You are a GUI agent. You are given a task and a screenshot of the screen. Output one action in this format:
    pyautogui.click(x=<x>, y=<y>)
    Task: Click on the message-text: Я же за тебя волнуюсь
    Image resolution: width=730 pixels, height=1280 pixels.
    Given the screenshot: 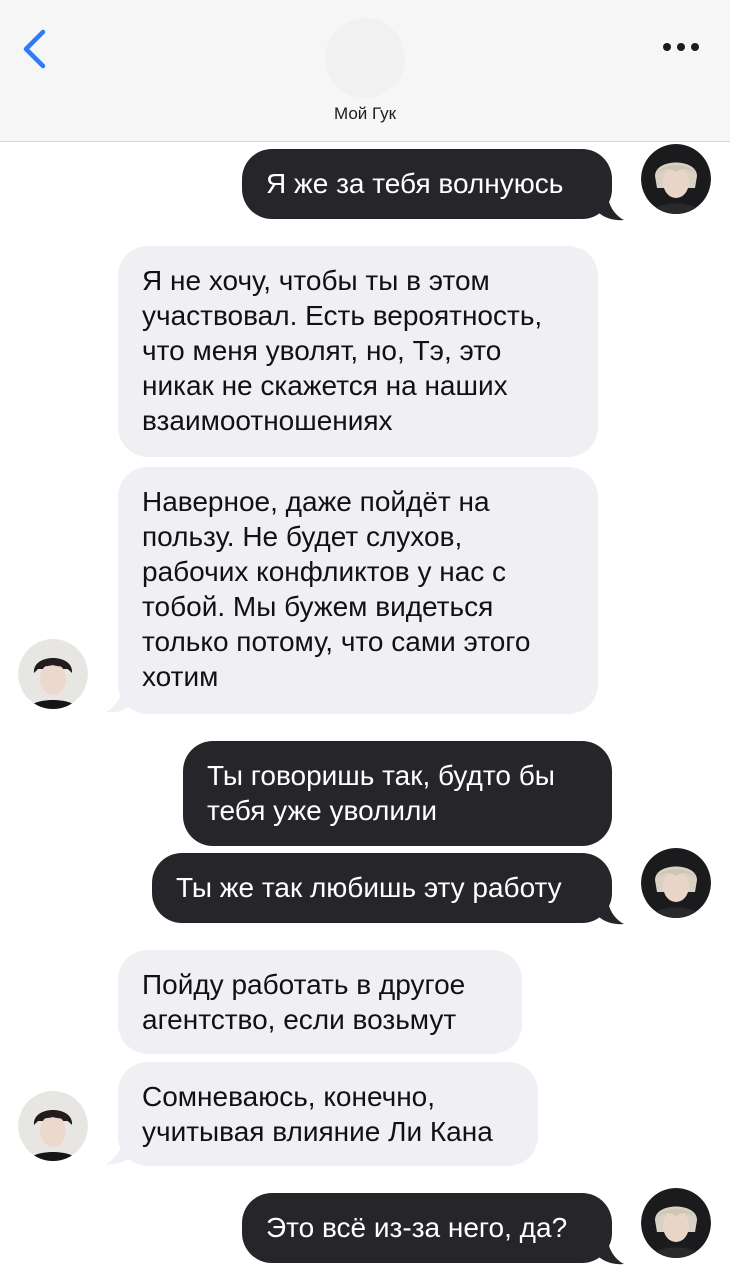 What is the action you would take?
    pyautogui.click(x=415, y=183)
    